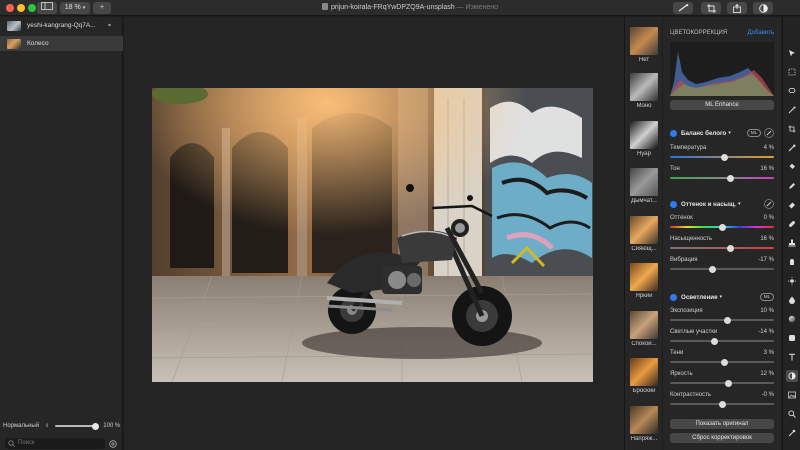 The height and width of the screenshot is (450, 800). What do you see at coordinates (763, 8) in the screenshot?
I see `adjust-button` at bounding box center [763, 8].